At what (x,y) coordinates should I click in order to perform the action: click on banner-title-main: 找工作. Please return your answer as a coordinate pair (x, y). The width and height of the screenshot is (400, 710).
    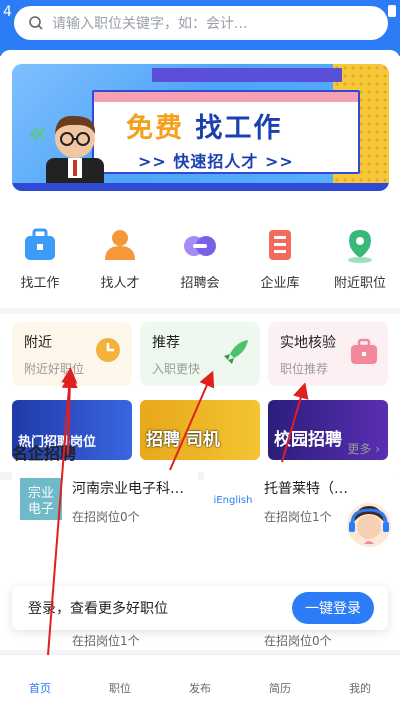
    Looking at the image, I should click on (239, 128).